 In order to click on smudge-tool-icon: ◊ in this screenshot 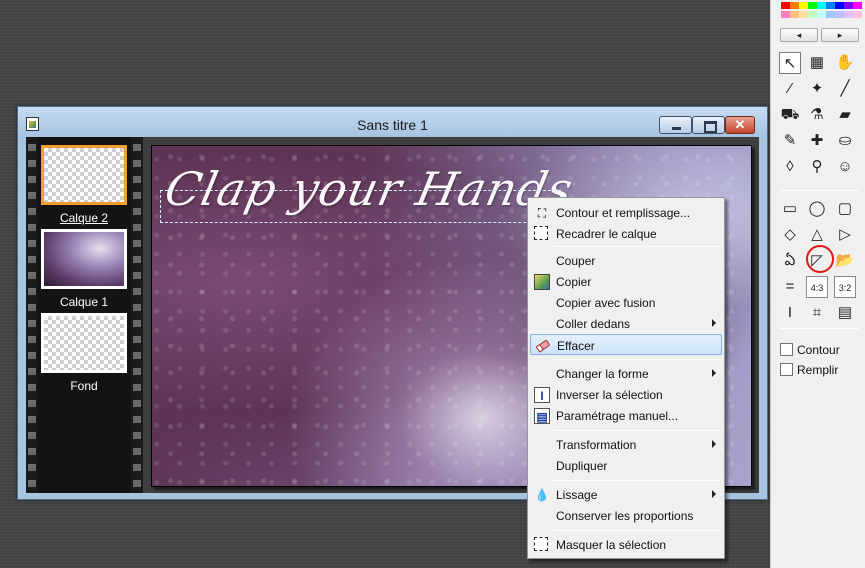, I will do `click(790, 167)`.